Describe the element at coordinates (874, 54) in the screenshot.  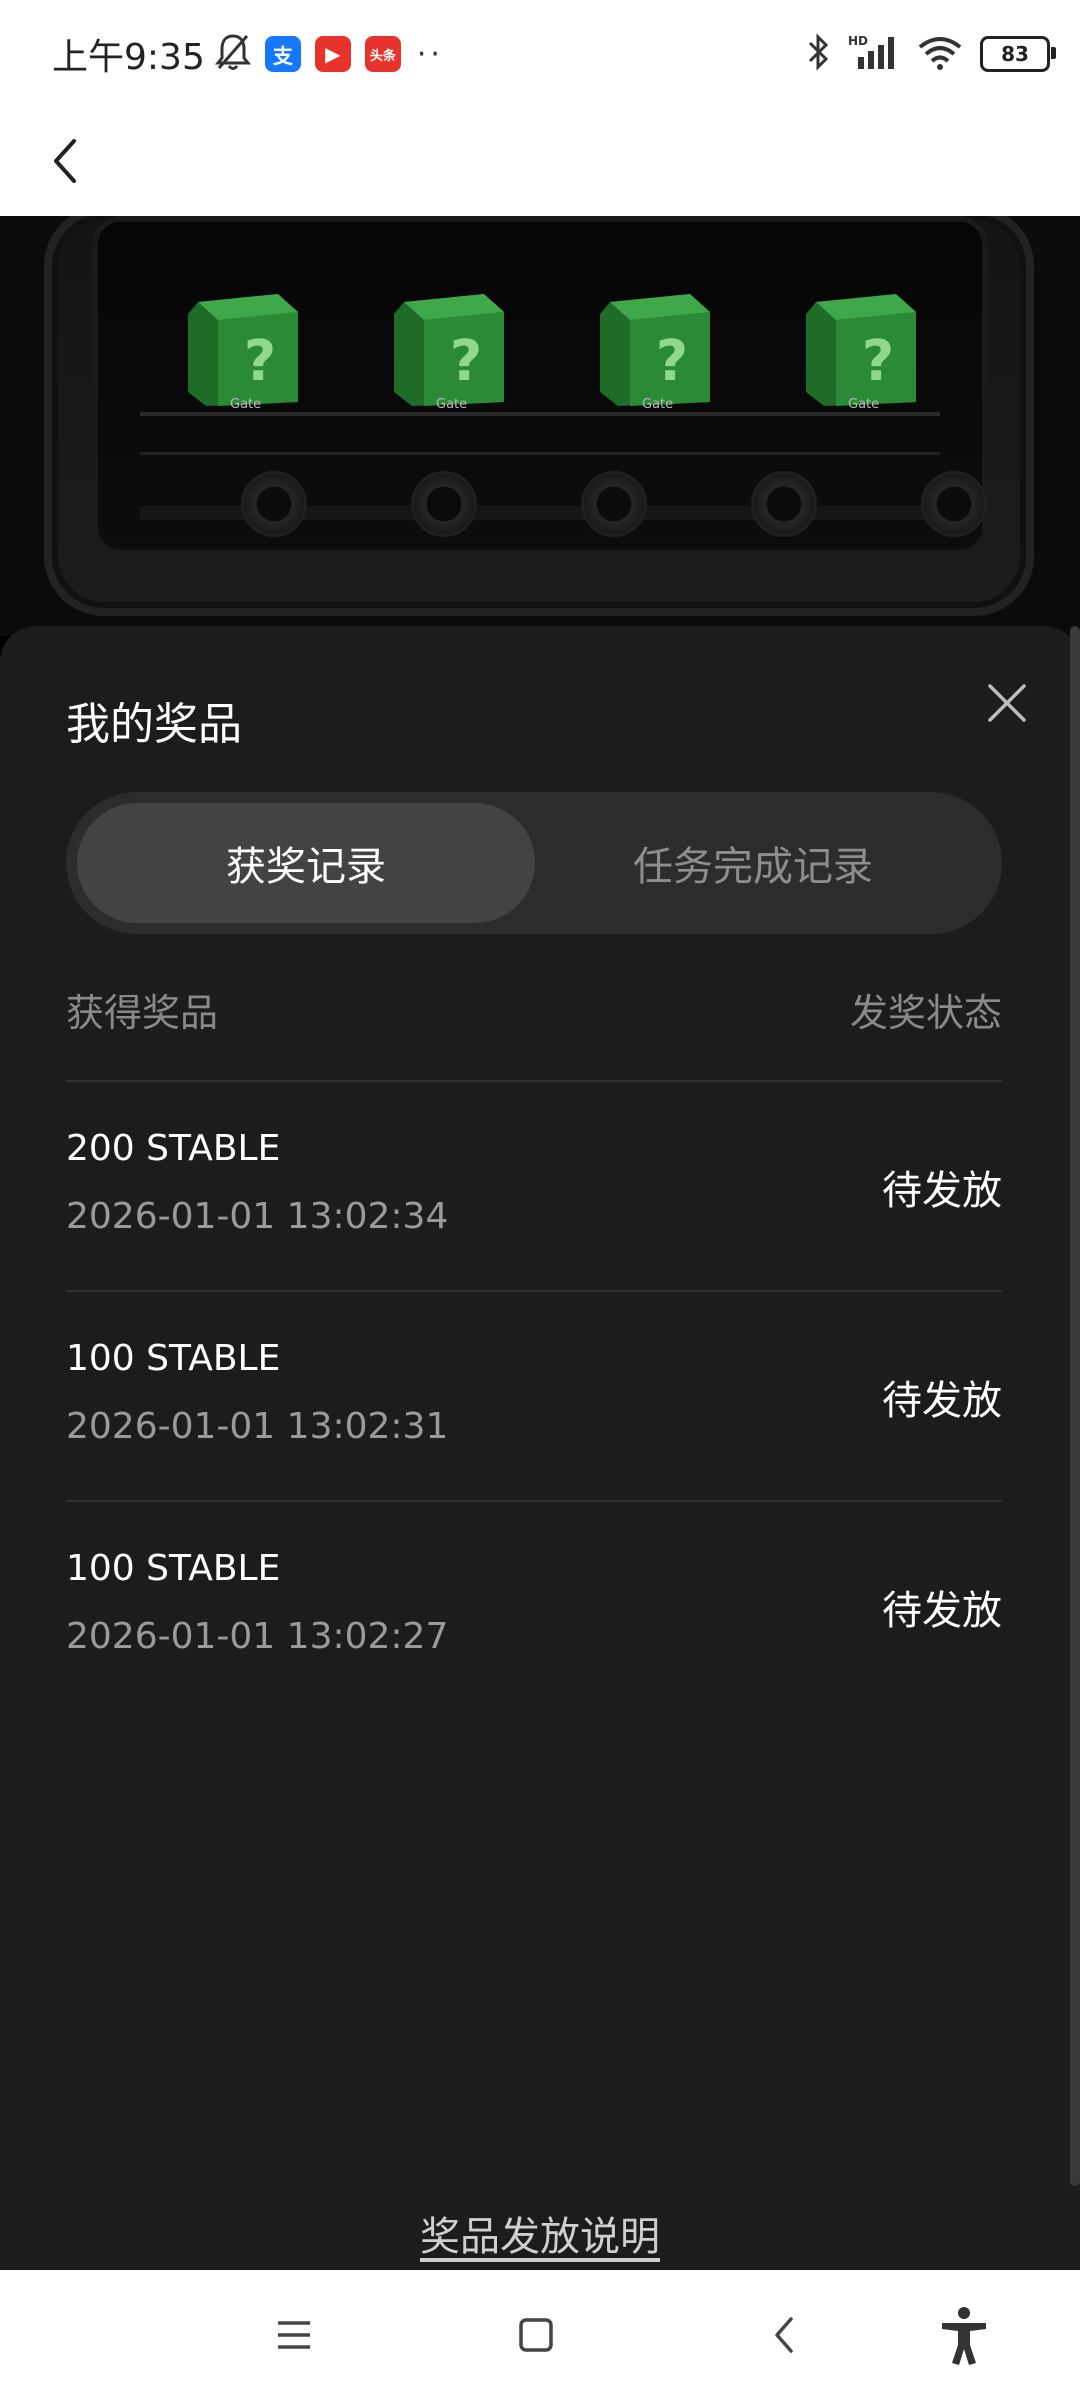
I see `signal-icon: HD` at that location.